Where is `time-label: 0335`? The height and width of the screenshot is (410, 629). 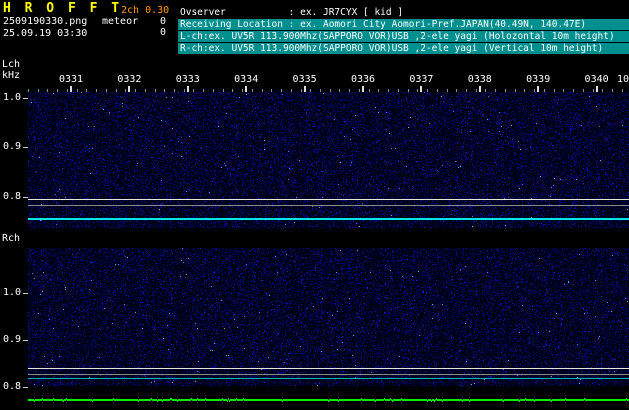
time-label: 0335 is located at coordinates (304, 79).